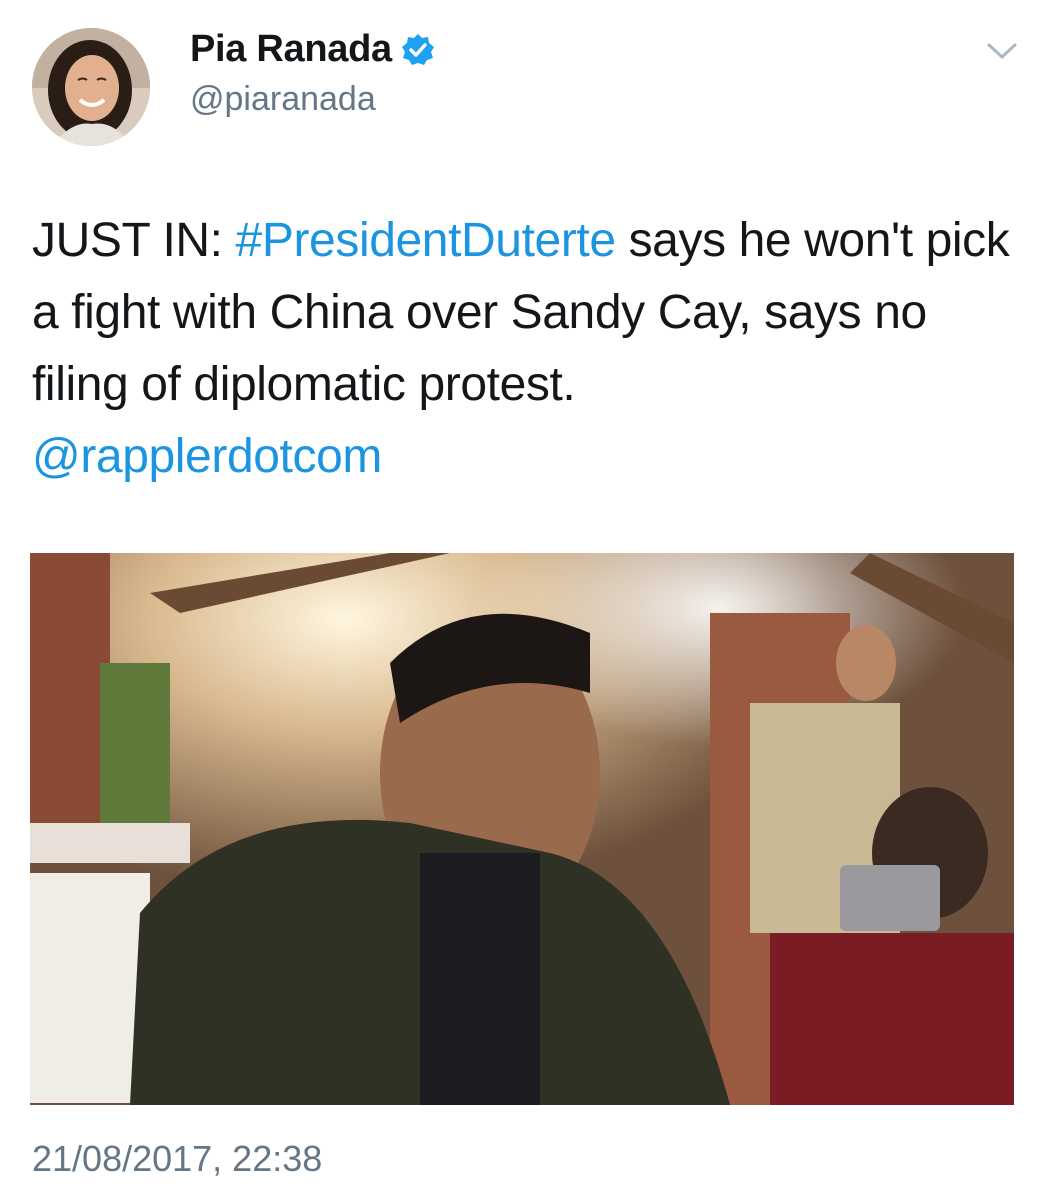 This screenshot has width=1044, height=1200. I want to click on chevron-down-icon, so click(1002, 51).